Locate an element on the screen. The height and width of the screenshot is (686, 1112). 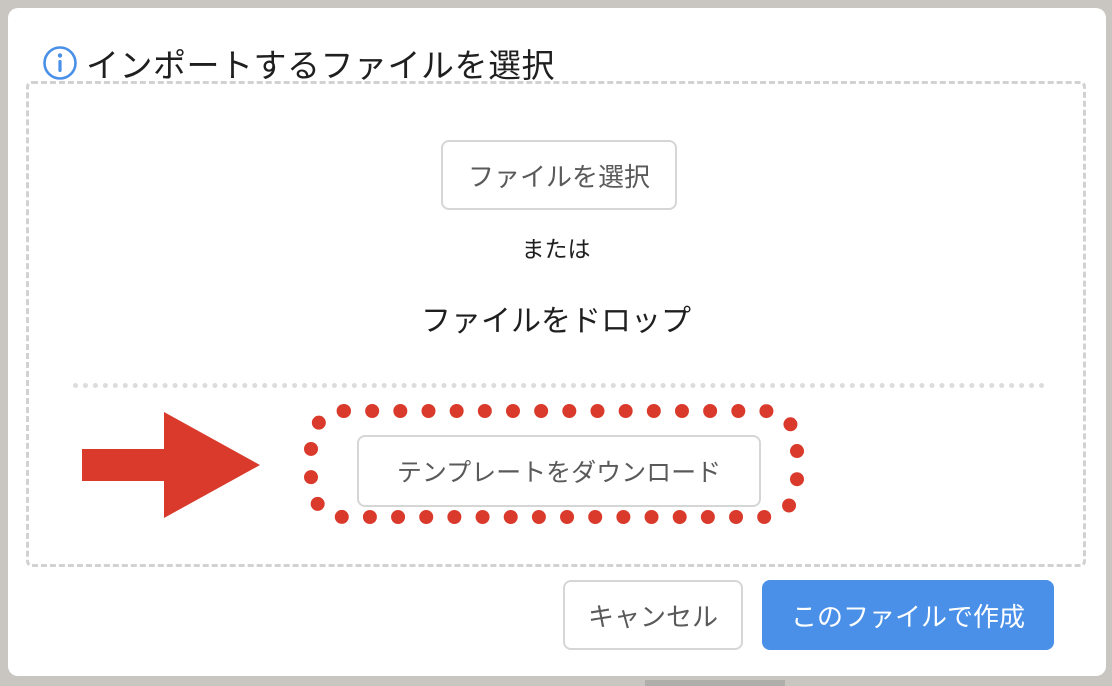
select-file-button: ファイルを選択 is located at coordinates (559, 175).